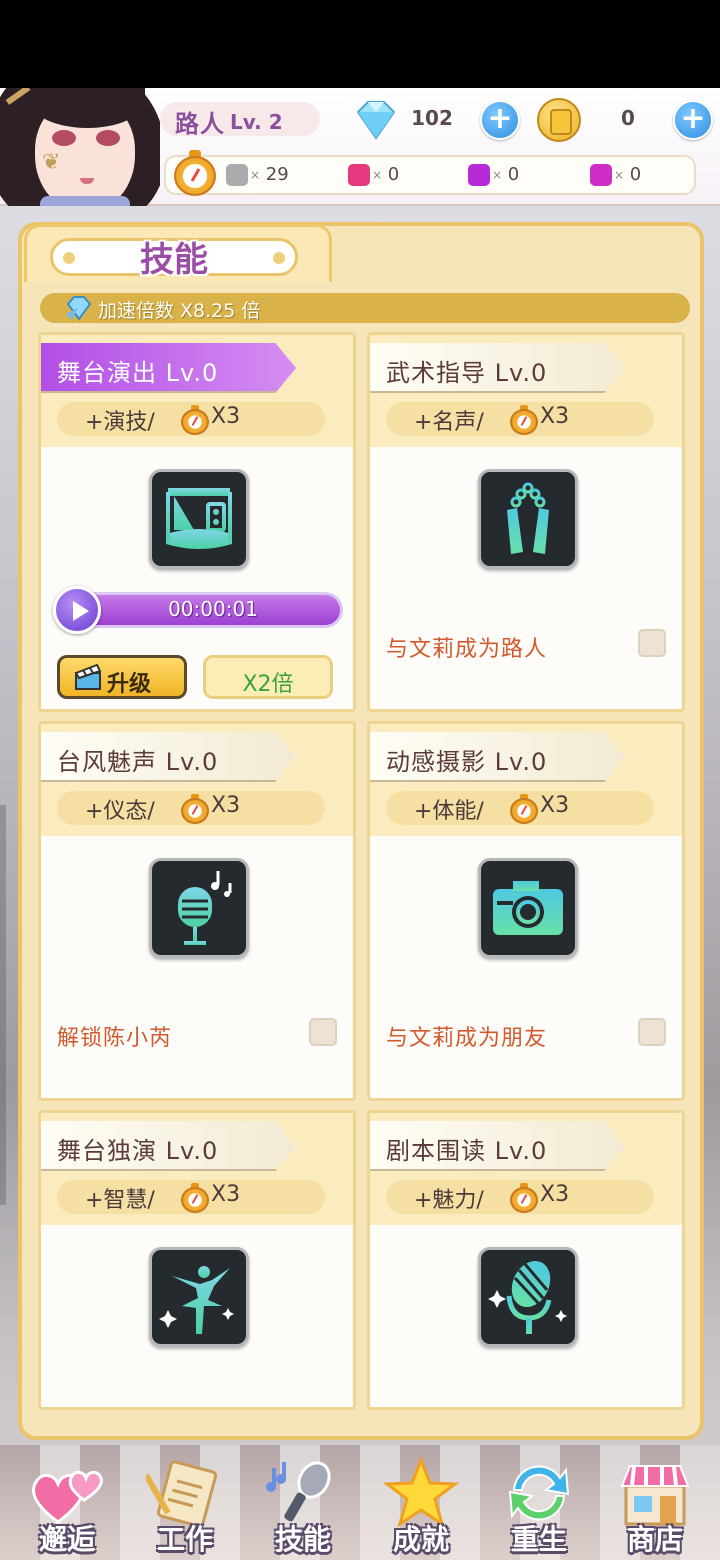 This screenshot has height=1560, width=720. What do you see at coordinates (538, 1539) in the screenshot?
I see `nav-label: 重生` at bounding box center [538, 1539].